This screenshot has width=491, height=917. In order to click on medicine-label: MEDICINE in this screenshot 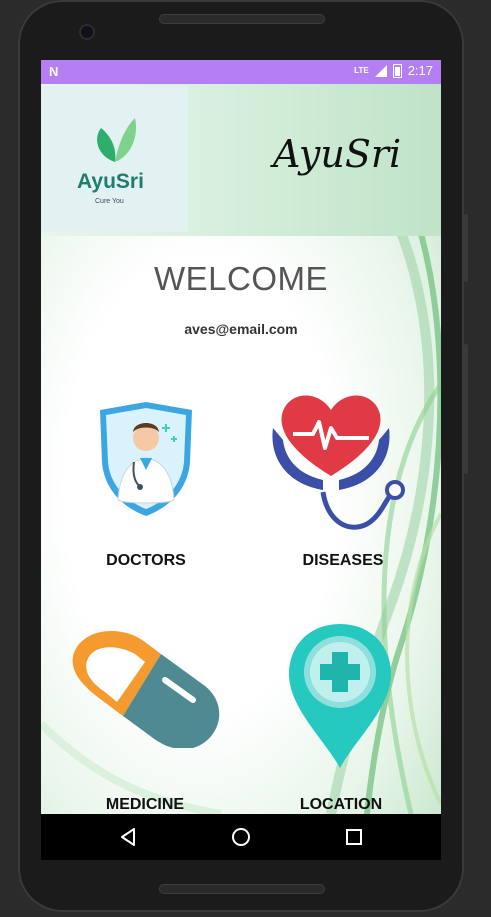, I will do `click(145, 804)`.